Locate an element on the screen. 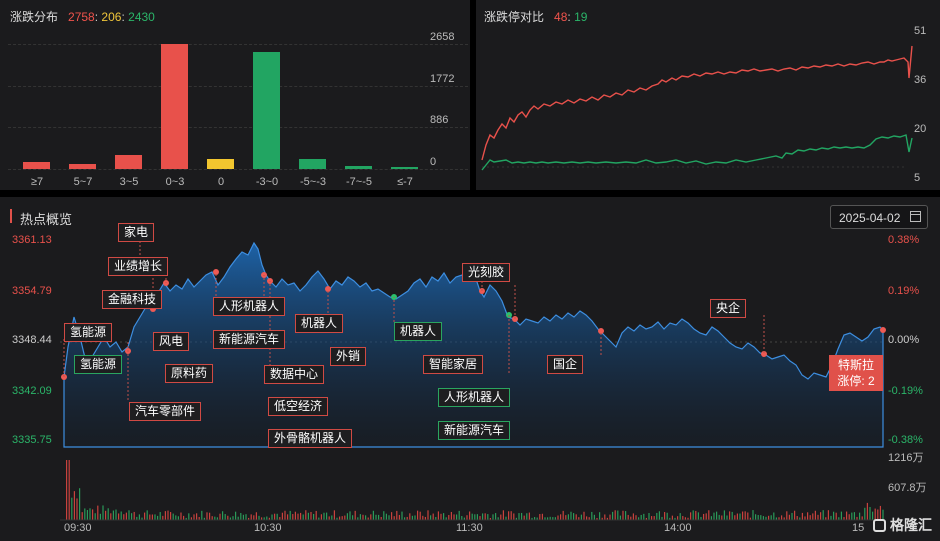 Image resolution: width=940 pixels, height=541 pixels. hotspot-tag: 智能家居 is located at coordinates (453, 364).